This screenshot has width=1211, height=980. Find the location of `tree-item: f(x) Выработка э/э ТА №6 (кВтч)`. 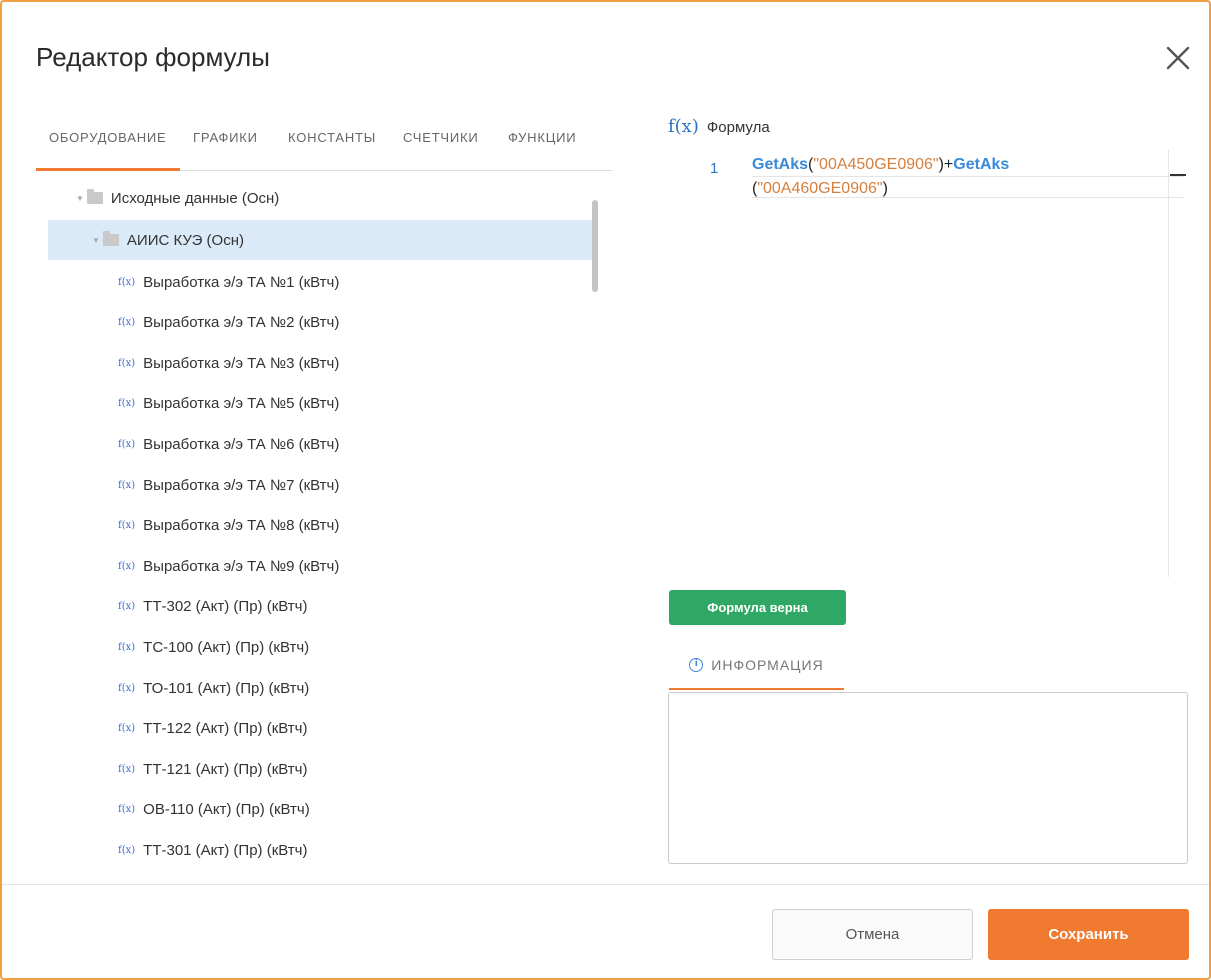

tree-item: f(x) Выработка э/э ТА №6 (кВтч) is located at coordinates (320, 444).